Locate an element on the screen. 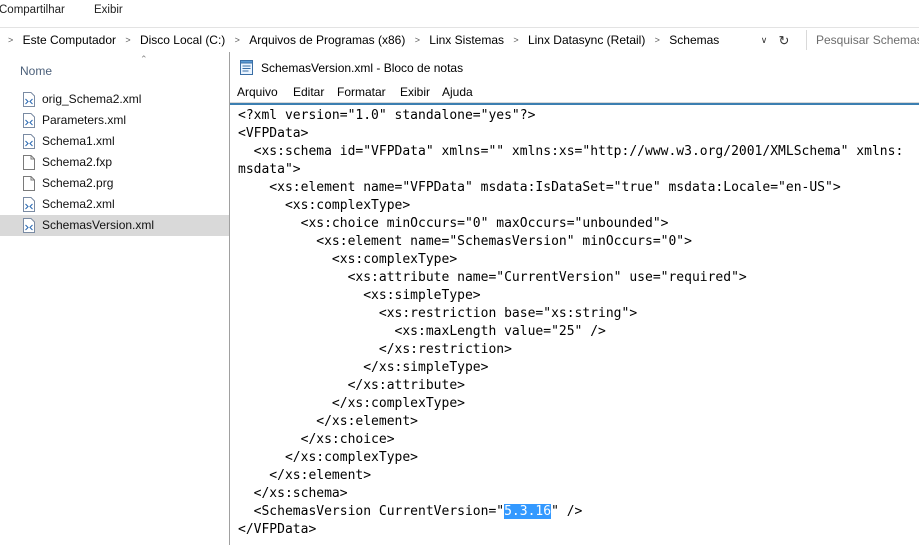 The image size is (919, 547). breadcrumb-linx-sistemas: Linx Sistemas is located at coordinates (466, 40).